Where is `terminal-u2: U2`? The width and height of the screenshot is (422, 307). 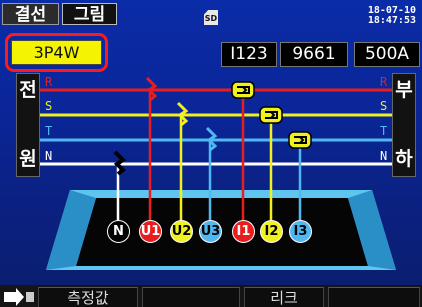
terminal-u2: U2 is located at coordinates (181, 231).